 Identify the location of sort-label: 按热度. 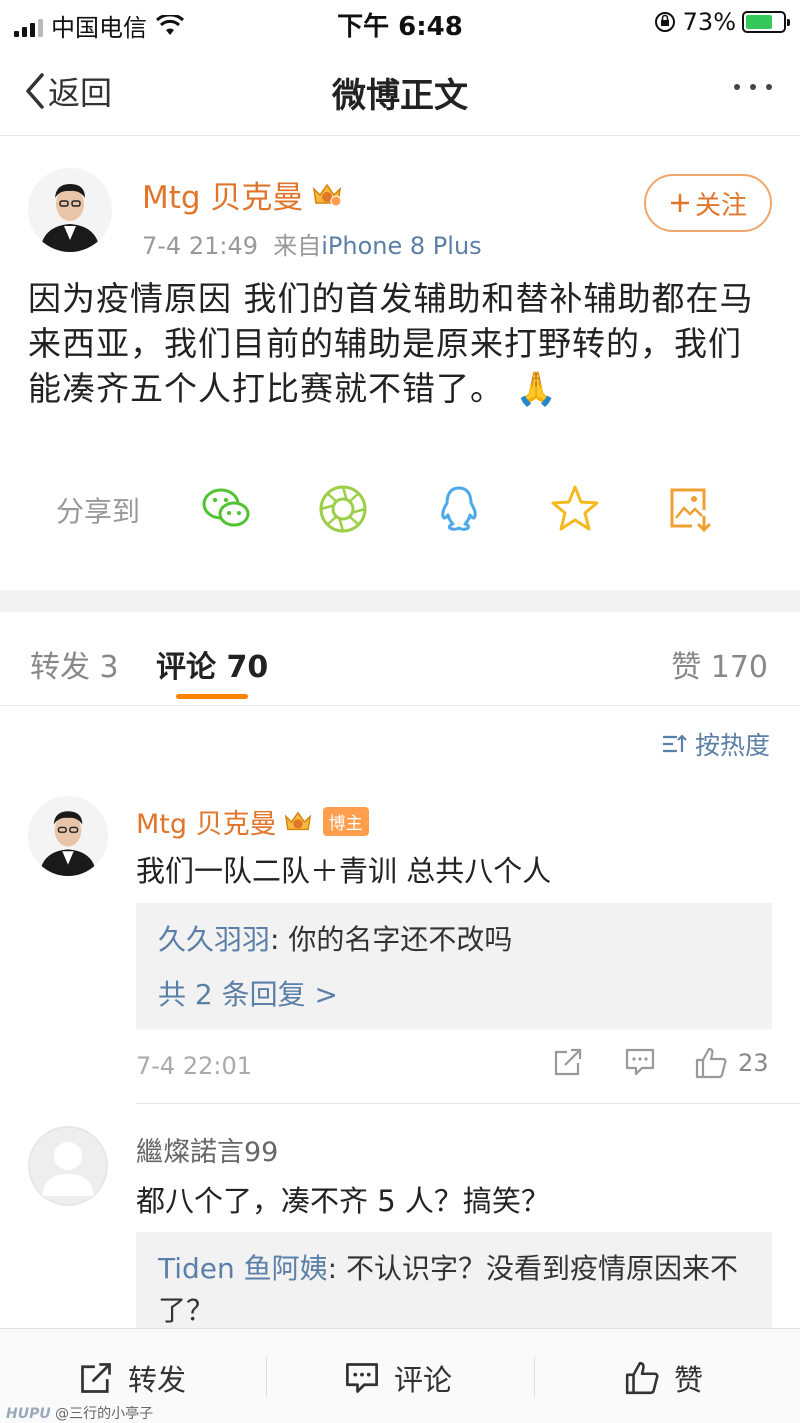
(732, 745).